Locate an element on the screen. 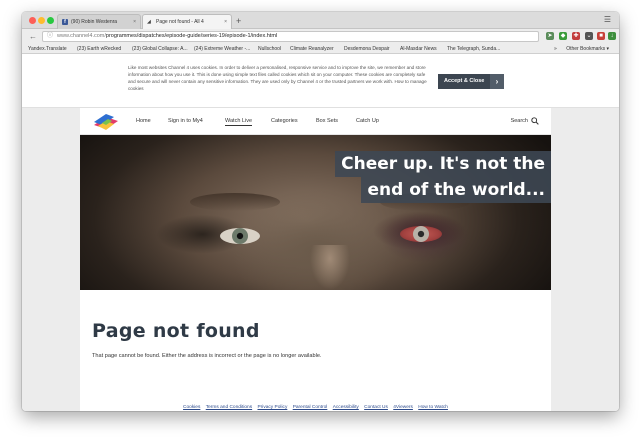 This screenshot has width=640, height=443. bookmark-item: (23) Earth wRecked is located at coordinates (99, 49).